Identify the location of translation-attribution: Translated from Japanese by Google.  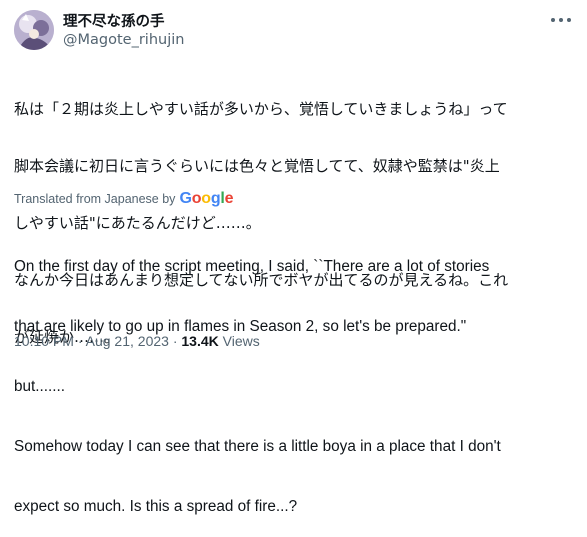
(124, 199).